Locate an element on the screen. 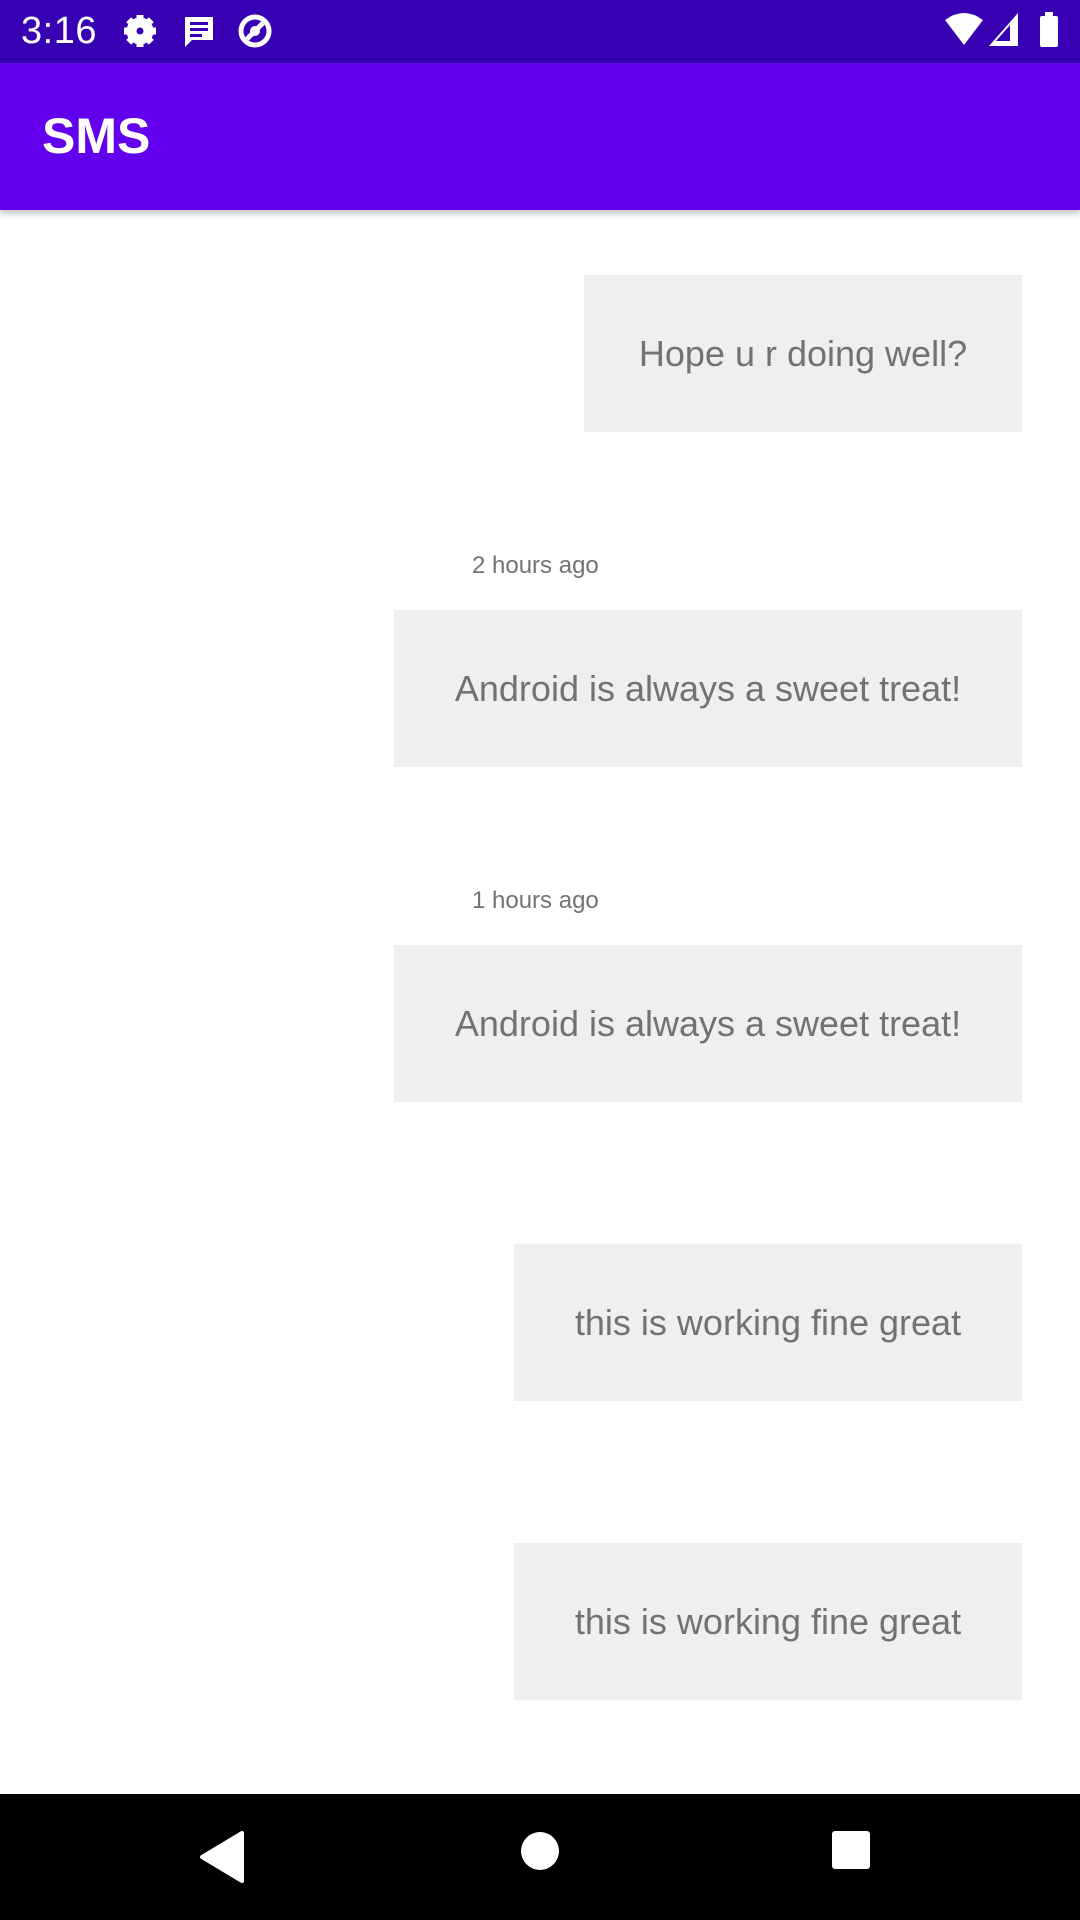 The height and width of the screenshot is (1920, 1080). status-bar: 3:16 is located at coordinates (540, 31).